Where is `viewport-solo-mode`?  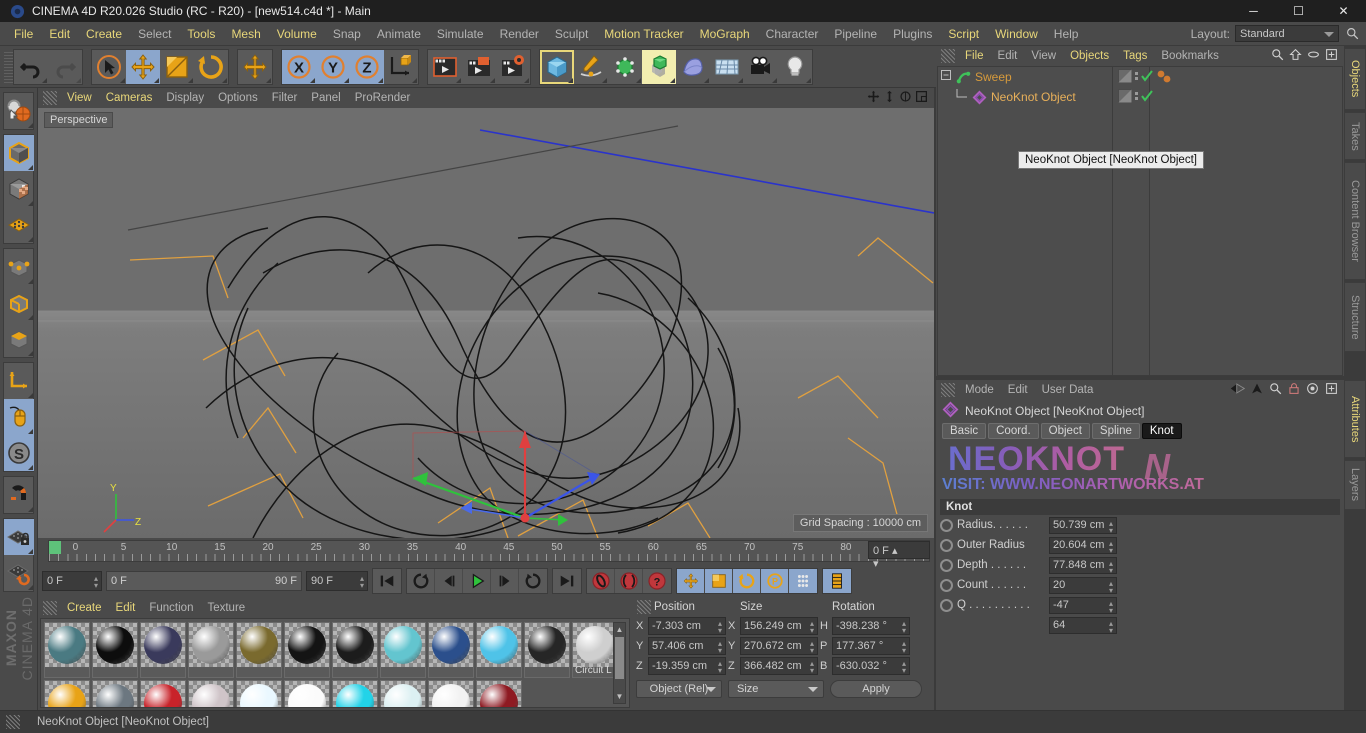
viewport-solo-mode is located at coordinates (19, 417).